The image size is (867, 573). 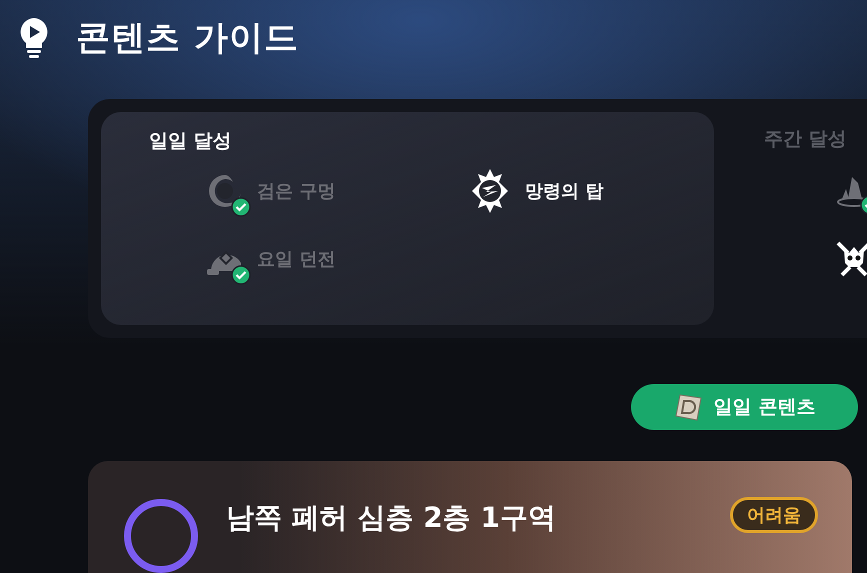 I want to click on daily-content-button: 일일 콘텐츠, so click(x=744, y=407).